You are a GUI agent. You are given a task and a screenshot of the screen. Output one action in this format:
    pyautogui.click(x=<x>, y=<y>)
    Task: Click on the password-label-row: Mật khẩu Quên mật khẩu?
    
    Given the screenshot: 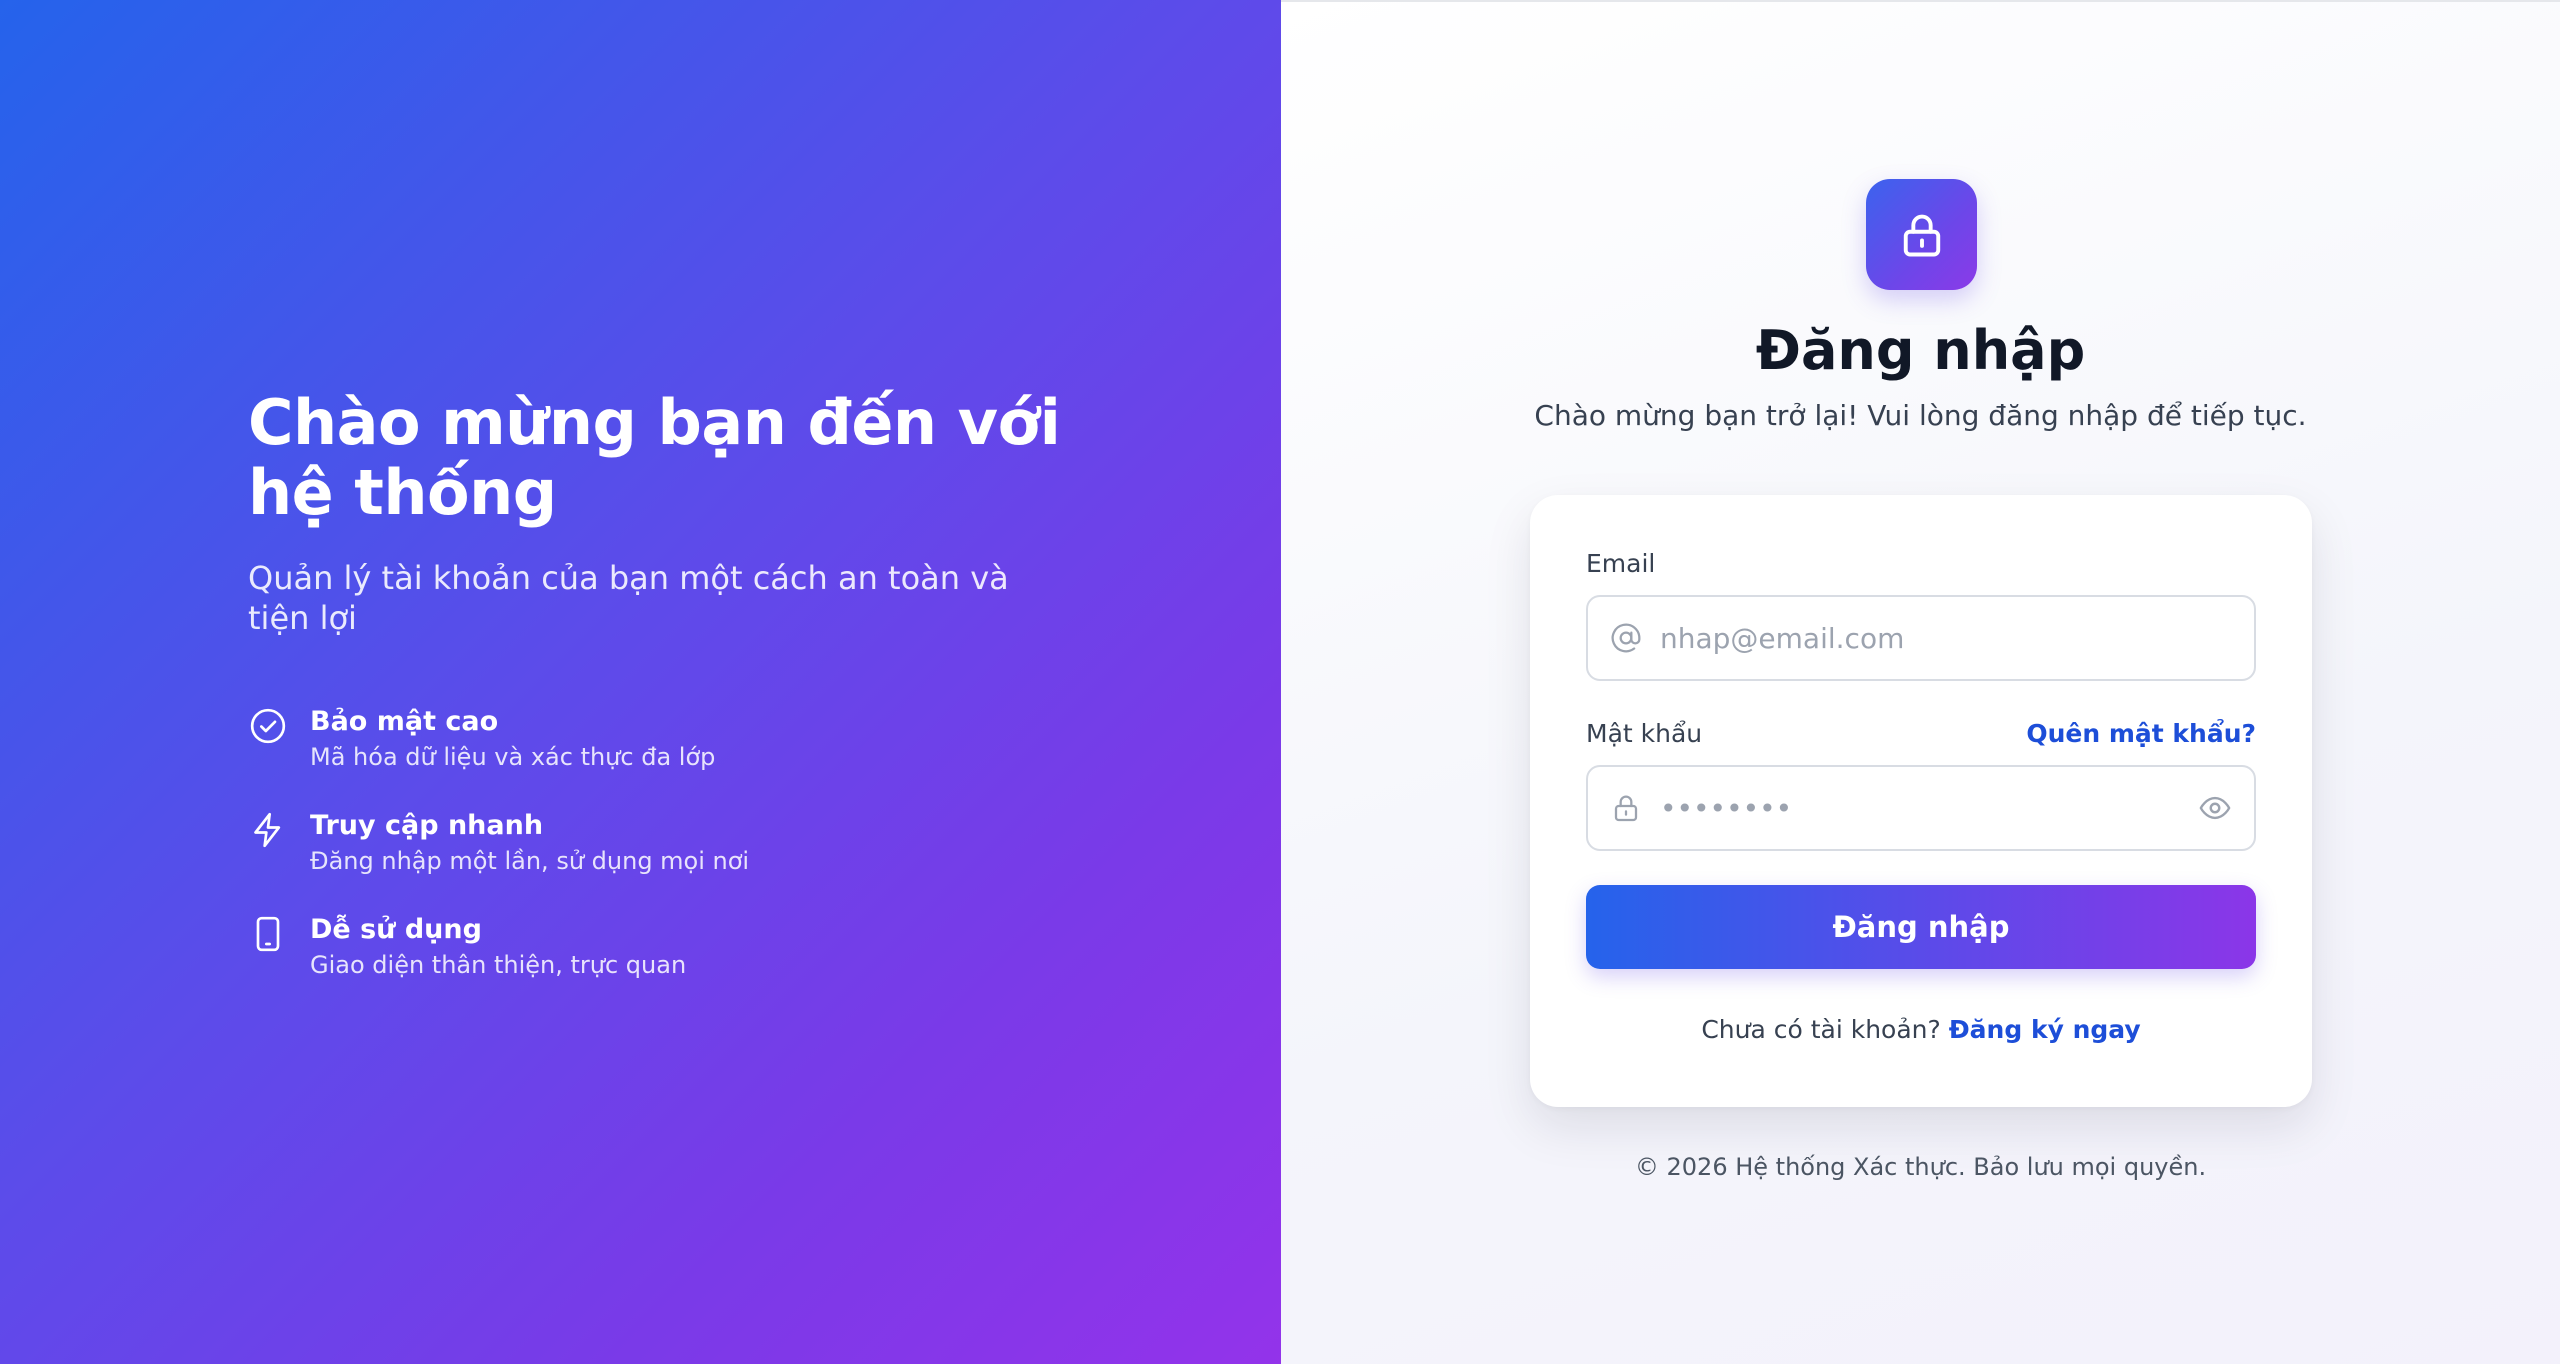 What is the action you would take?
    pyautogui.click(x=1921, y=734)
    